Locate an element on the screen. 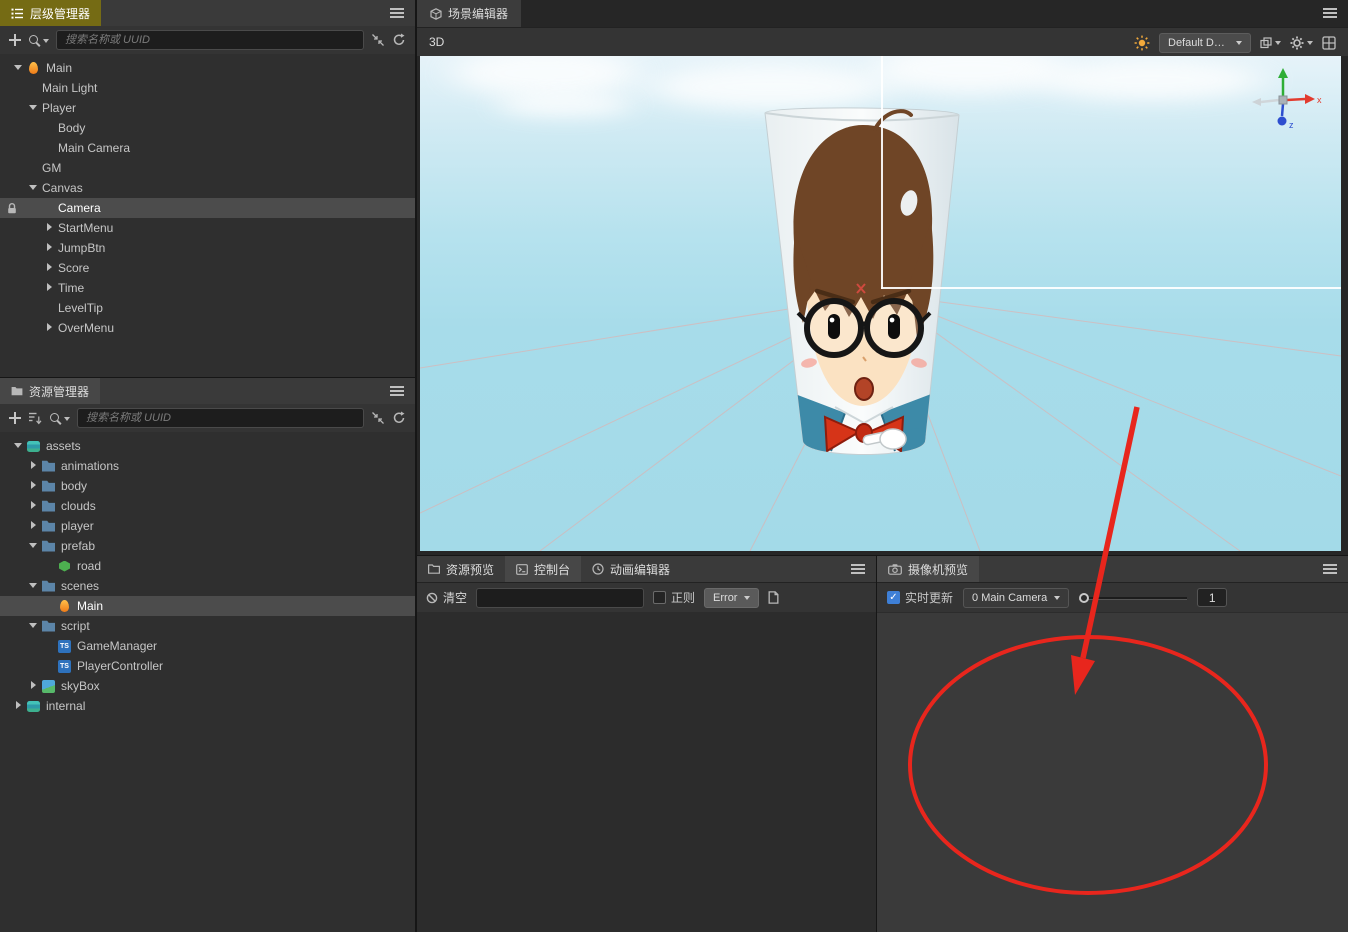 Image resolution: width=1348 pixels, height=932 pixels. tree-row: internal is located at coordinates (207, 706).